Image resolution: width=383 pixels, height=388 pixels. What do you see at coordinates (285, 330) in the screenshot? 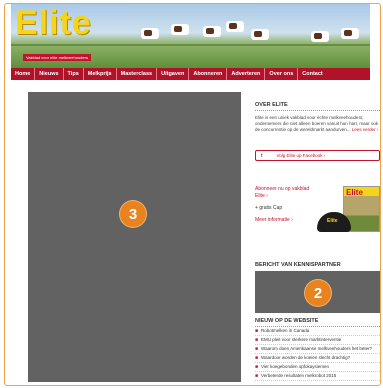
I see `news-item-label: Robotmelken in Canada` at bounding box center [285, 330].